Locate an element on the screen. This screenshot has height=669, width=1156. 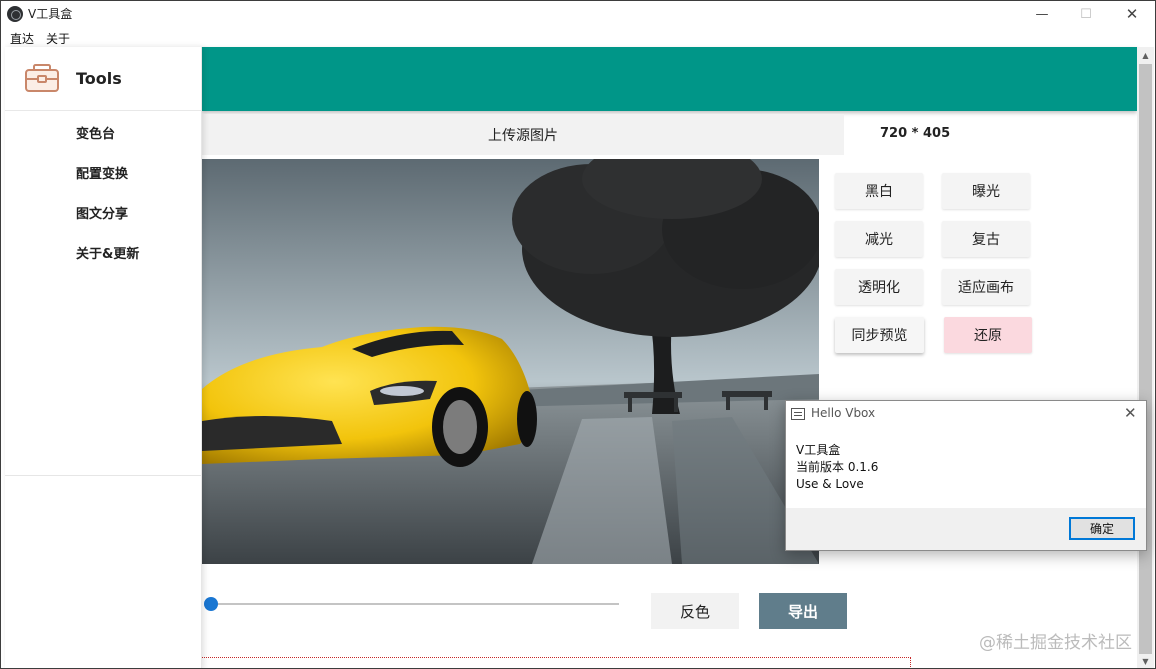
image-dimensions: 720 * 405 is located at coordinates (915, 133).